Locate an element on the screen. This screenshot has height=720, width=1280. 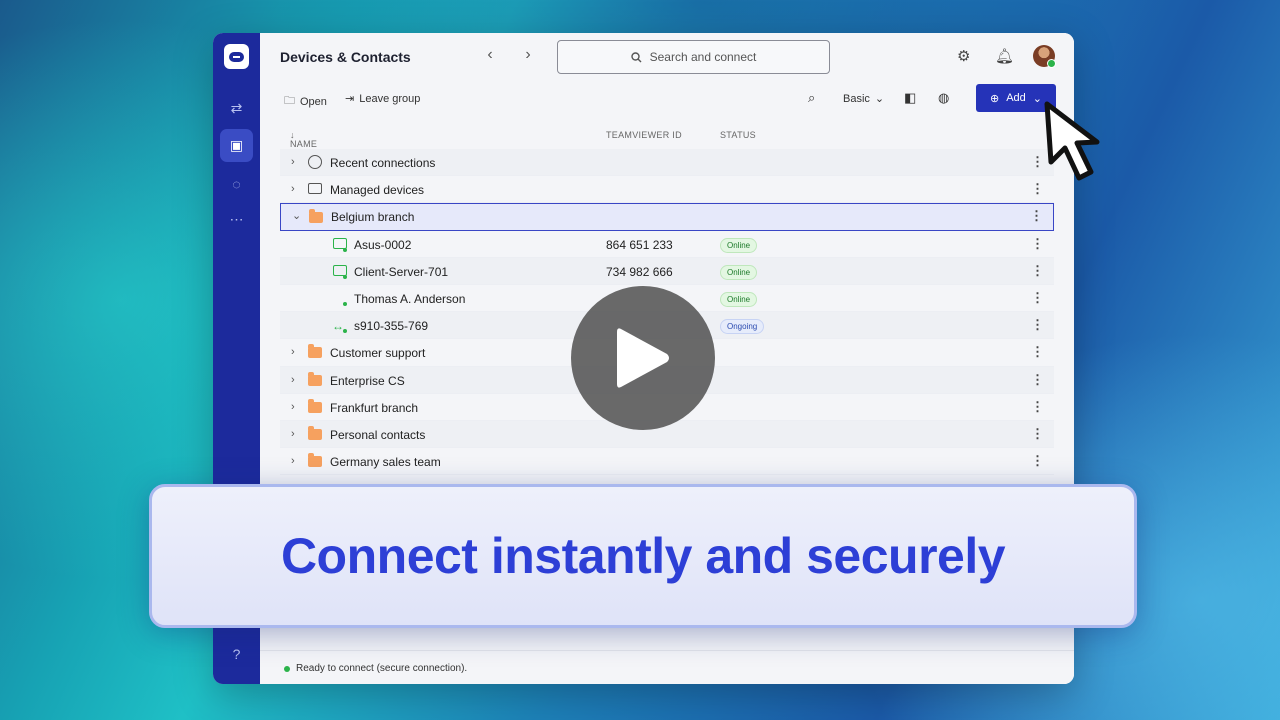
more-icon: ⋯ is located at coordinates (236, 219).